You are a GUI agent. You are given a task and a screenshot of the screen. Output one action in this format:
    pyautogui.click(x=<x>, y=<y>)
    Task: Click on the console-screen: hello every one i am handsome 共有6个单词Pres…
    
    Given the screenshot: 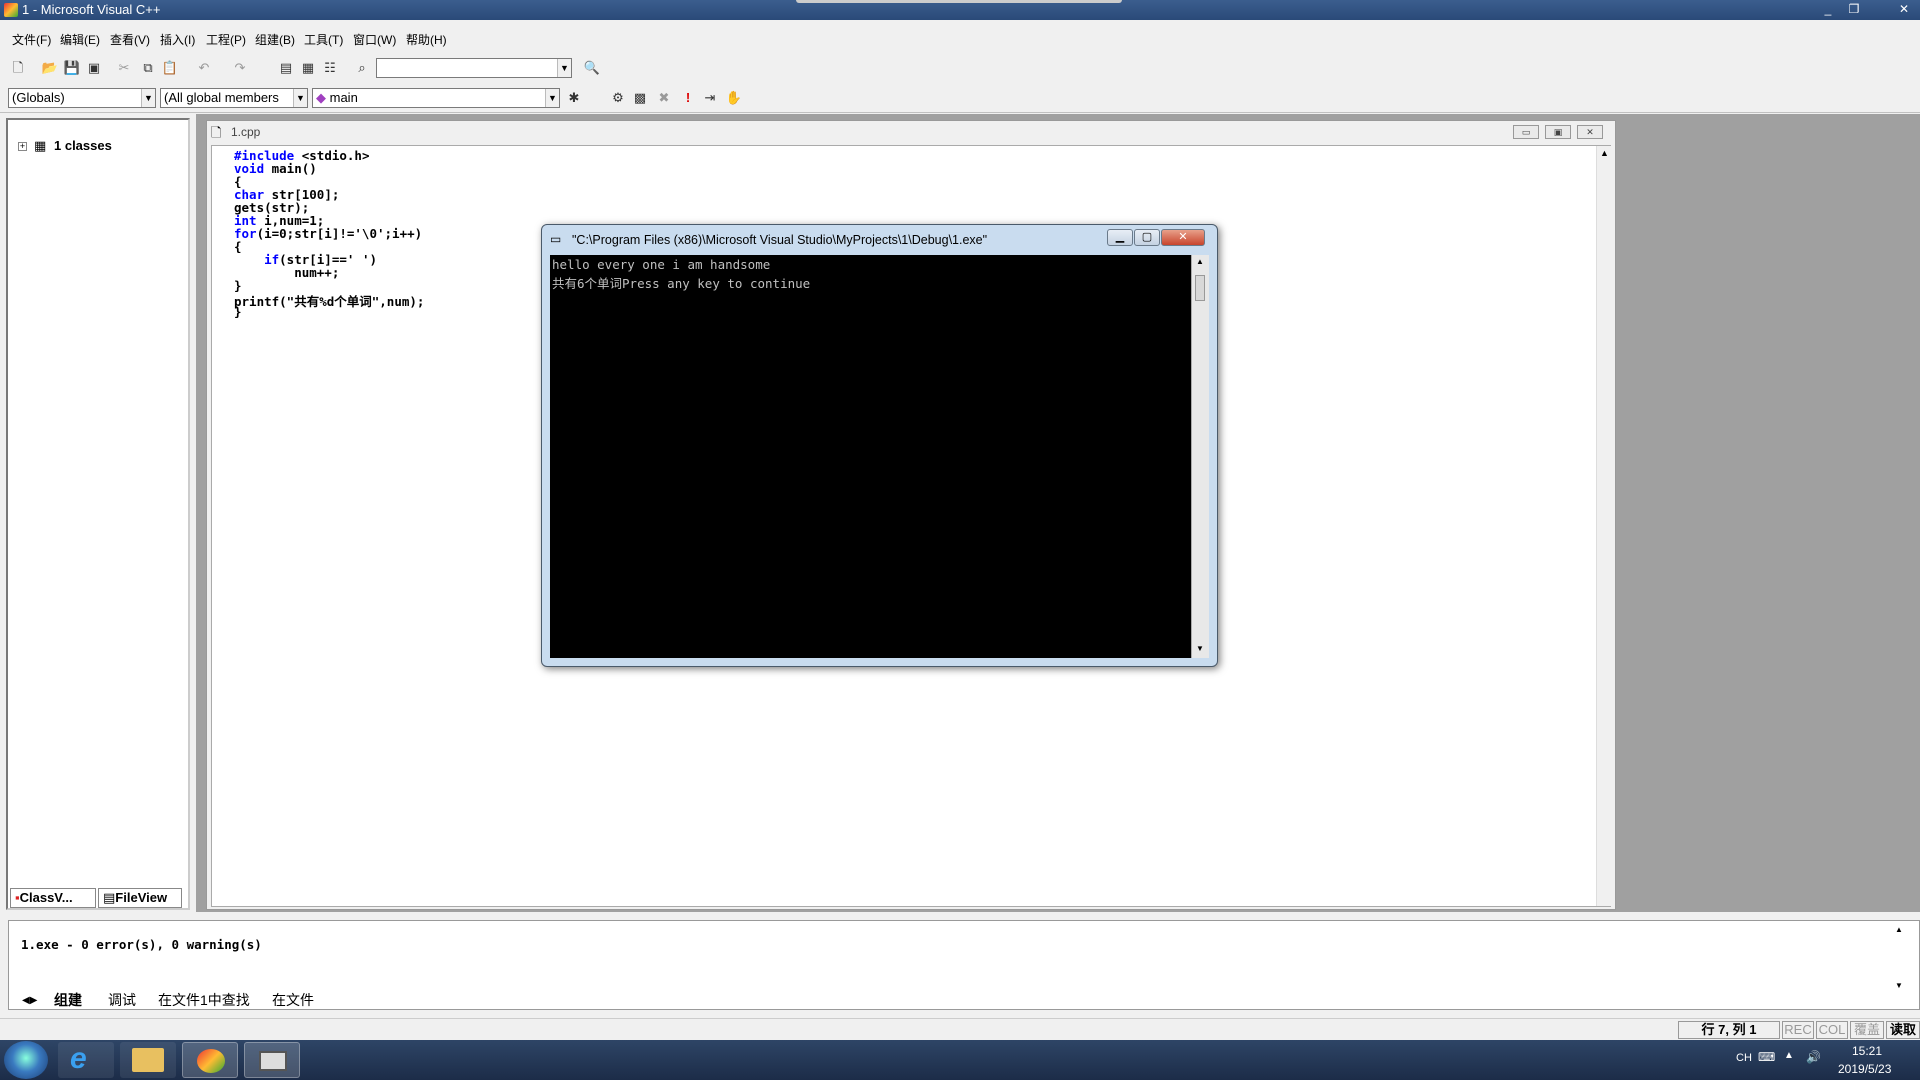 What is the action you would take?
    pyautogui.click(x=870, y=456)
    